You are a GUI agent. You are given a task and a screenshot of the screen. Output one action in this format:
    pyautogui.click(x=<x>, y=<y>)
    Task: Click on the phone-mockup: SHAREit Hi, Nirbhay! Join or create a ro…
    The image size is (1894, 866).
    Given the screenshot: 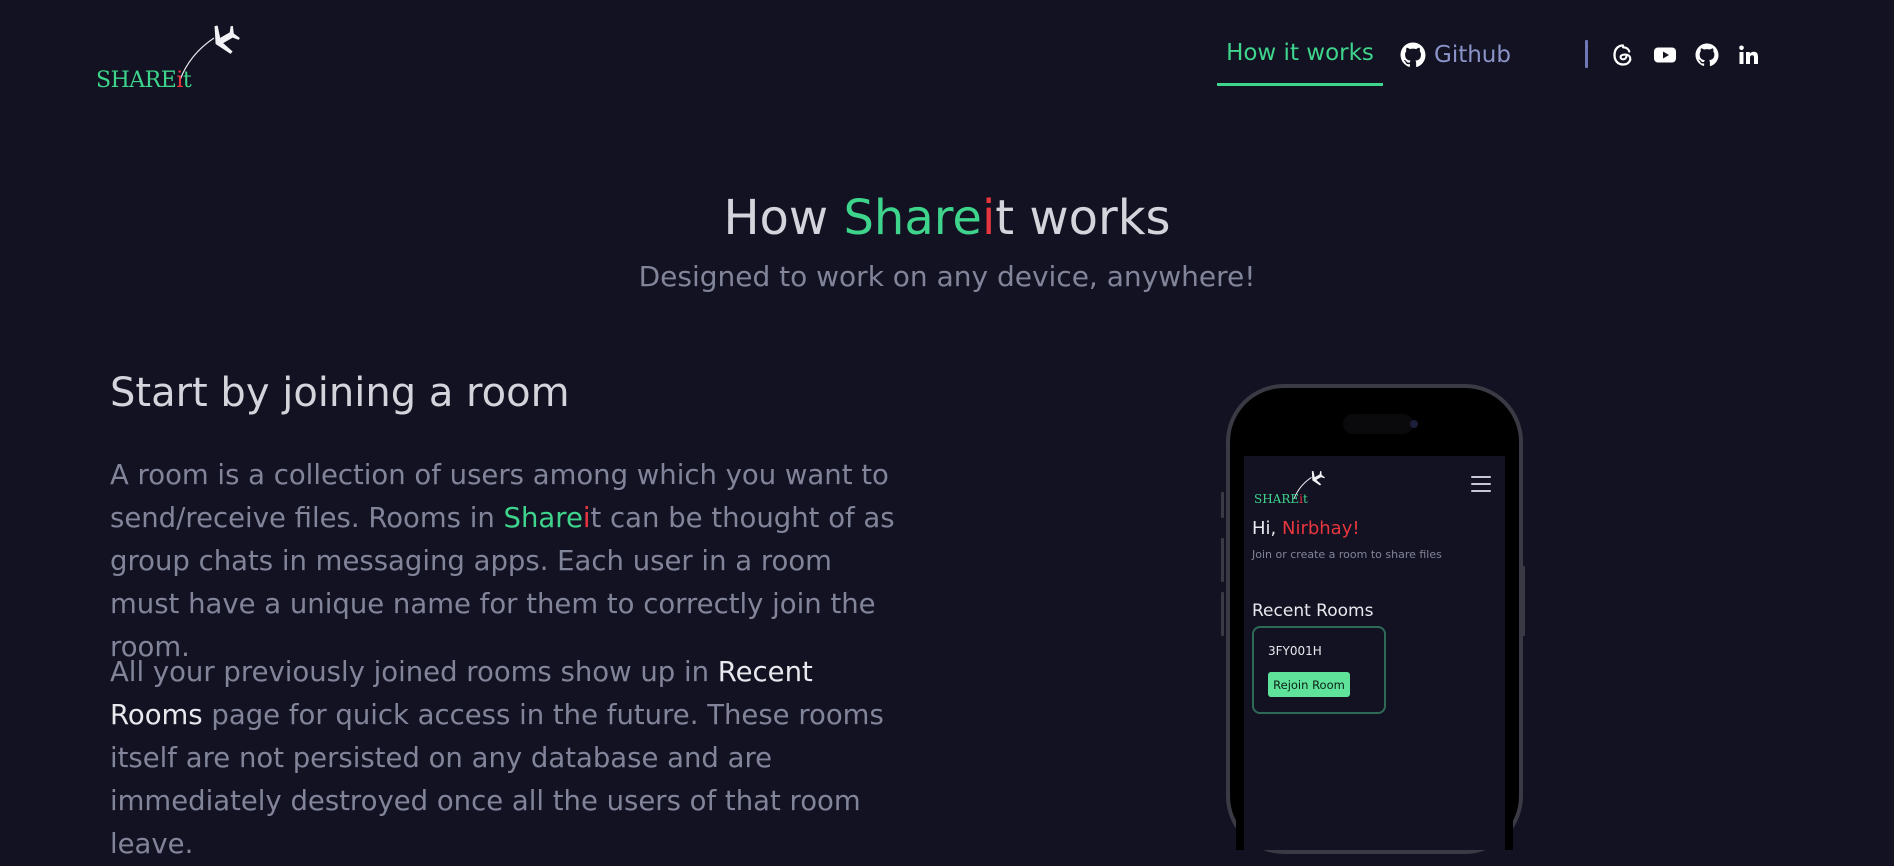 What is the action you would take?
    pyautogui.click(x=1374, y=619)
    